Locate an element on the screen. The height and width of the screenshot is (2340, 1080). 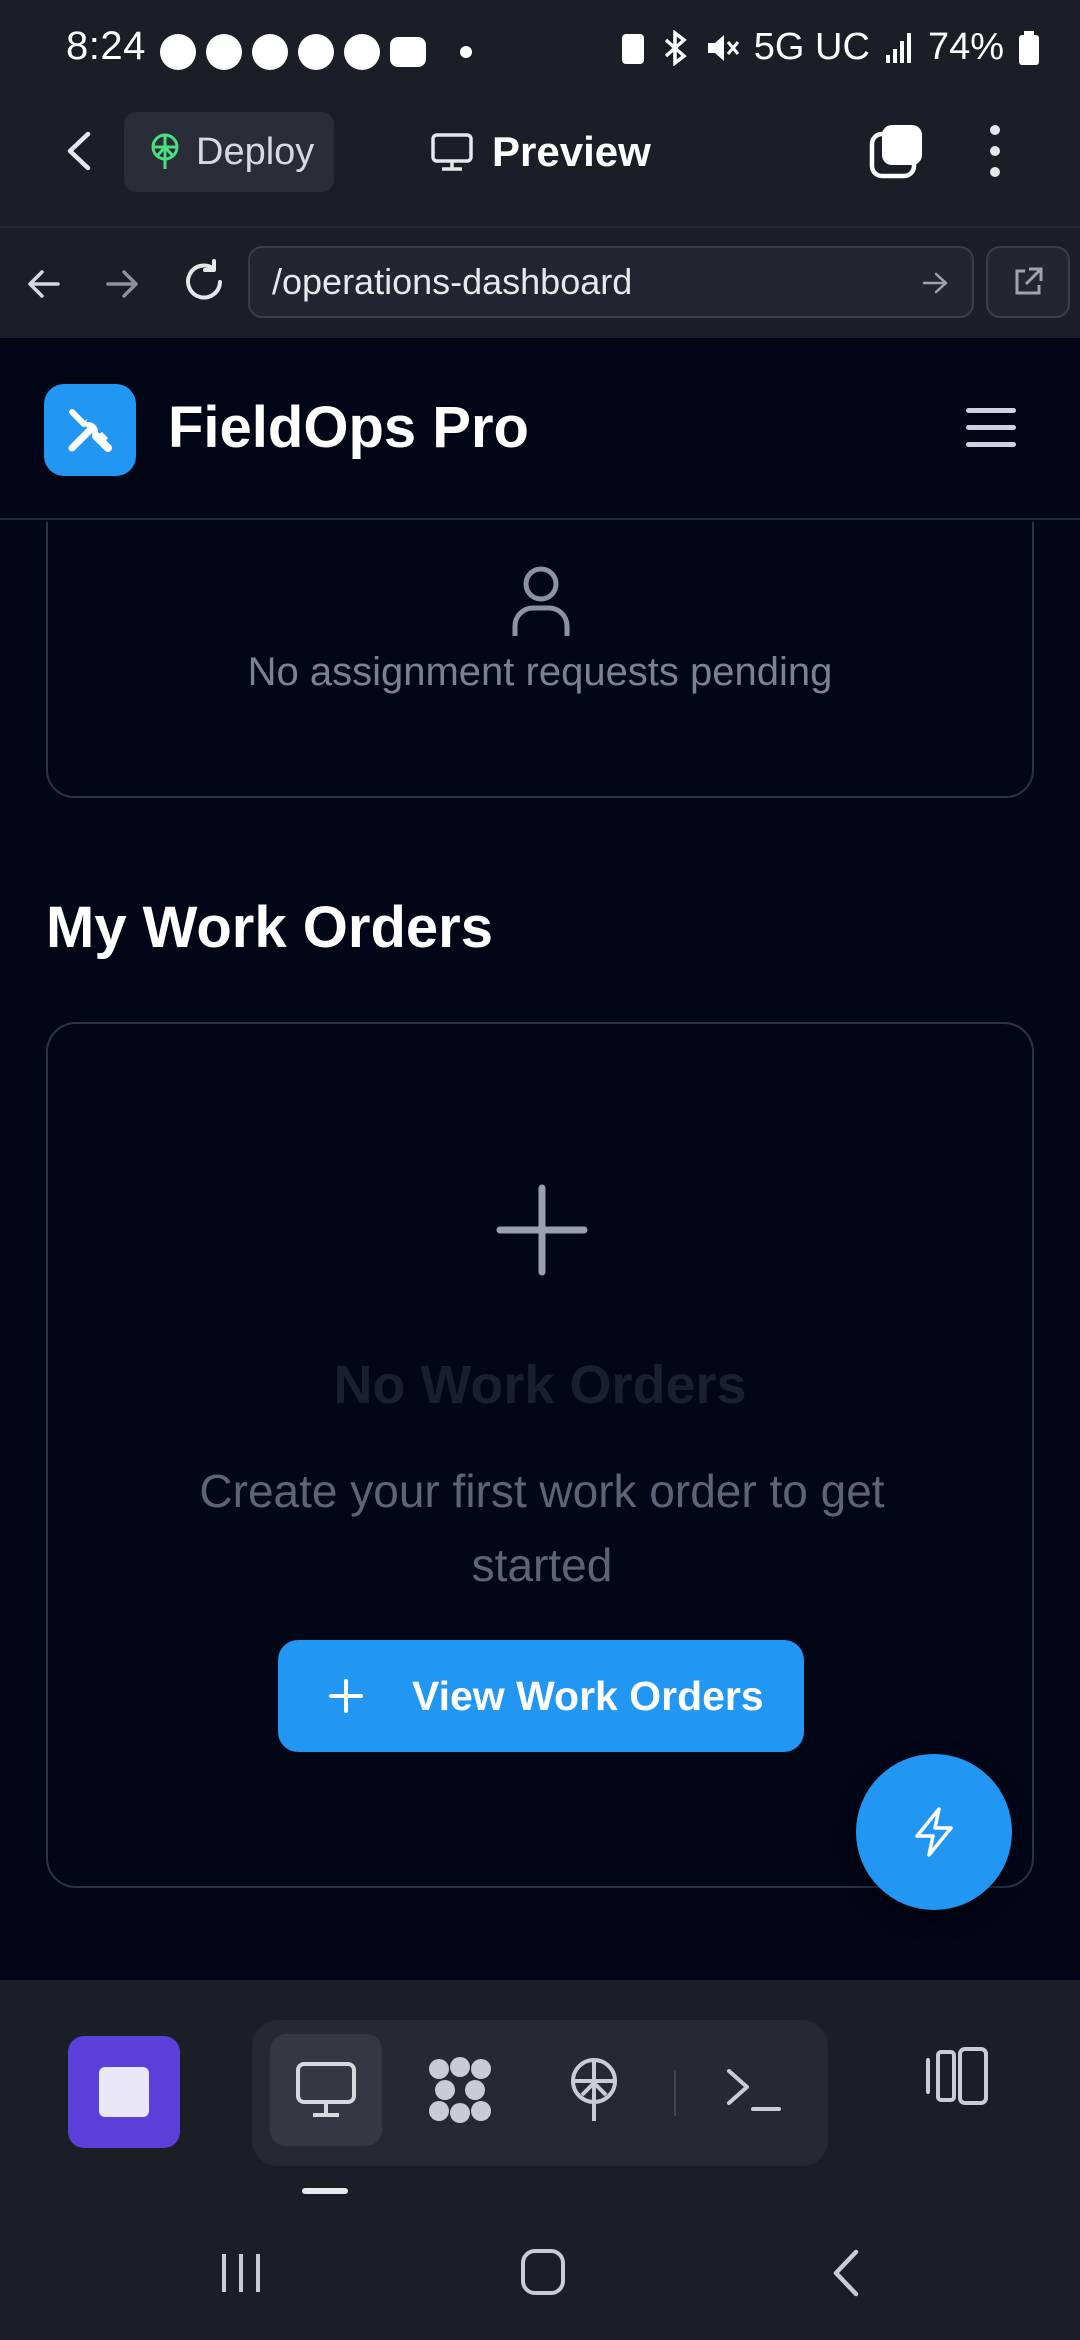
terminal-icon is located at coordinates (754, 2090).